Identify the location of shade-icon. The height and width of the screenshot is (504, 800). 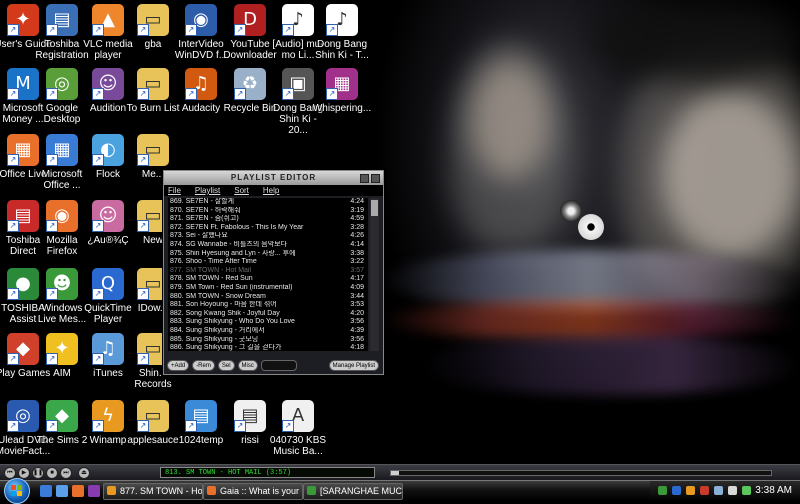
(364, 178).